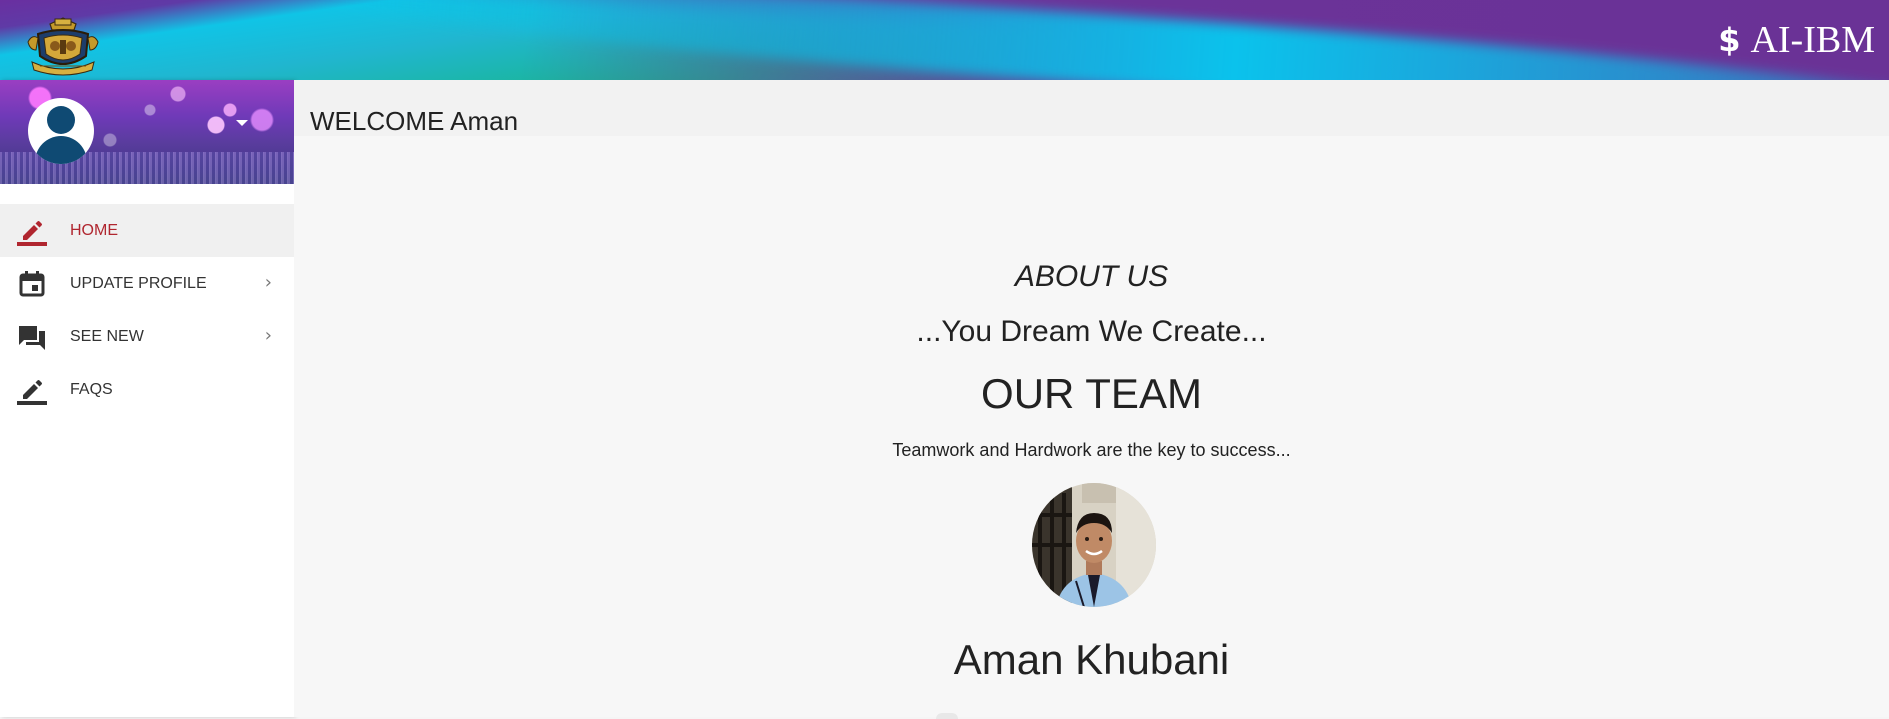 This screenshot has height=719, width=1889. What do you see at coordinates (91, 389) in the screenshot?
I see `sidebar-item-label: FAQS` at bounding box center [91, 389].